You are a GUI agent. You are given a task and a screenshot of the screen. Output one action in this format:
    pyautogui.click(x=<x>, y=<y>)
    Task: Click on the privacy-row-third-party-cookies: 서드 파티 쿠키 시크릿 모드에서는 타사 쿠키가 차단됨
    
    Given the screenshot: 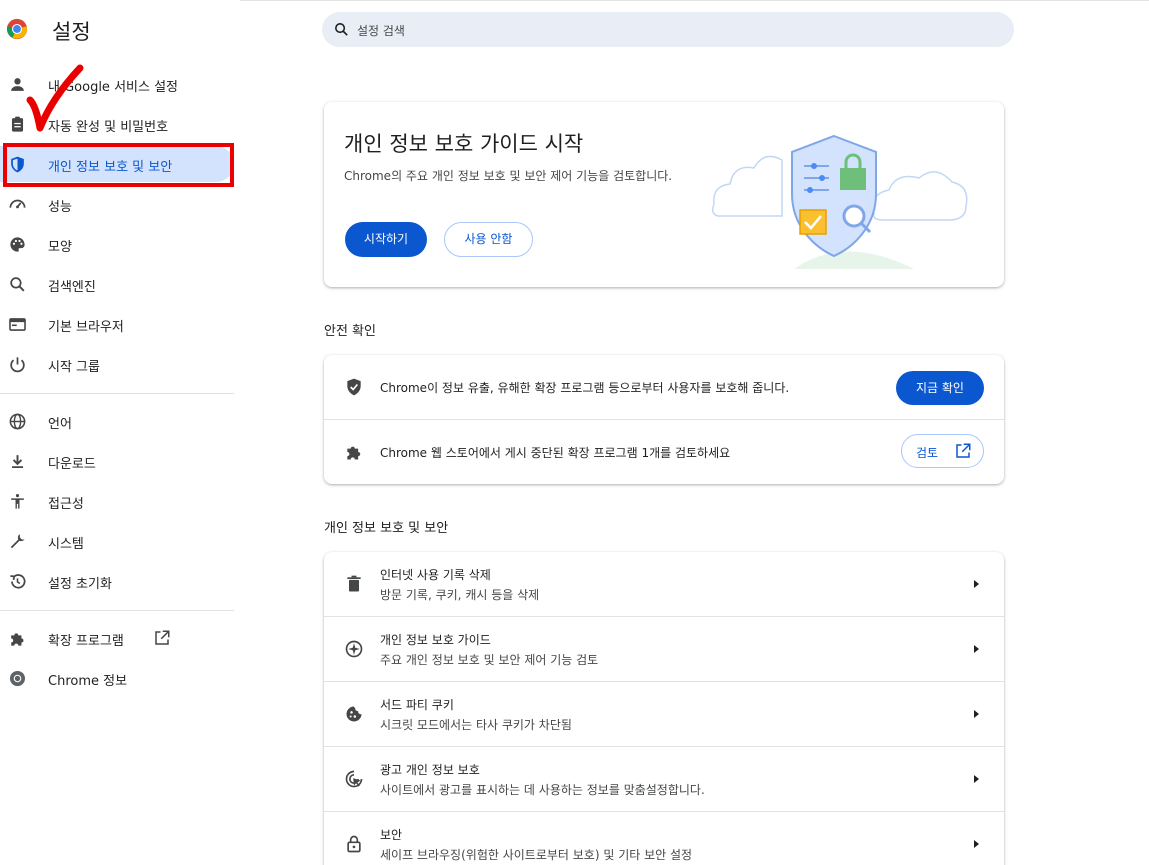 What is the action you would take?
    pyautogui.click(x=664, y=714)
    